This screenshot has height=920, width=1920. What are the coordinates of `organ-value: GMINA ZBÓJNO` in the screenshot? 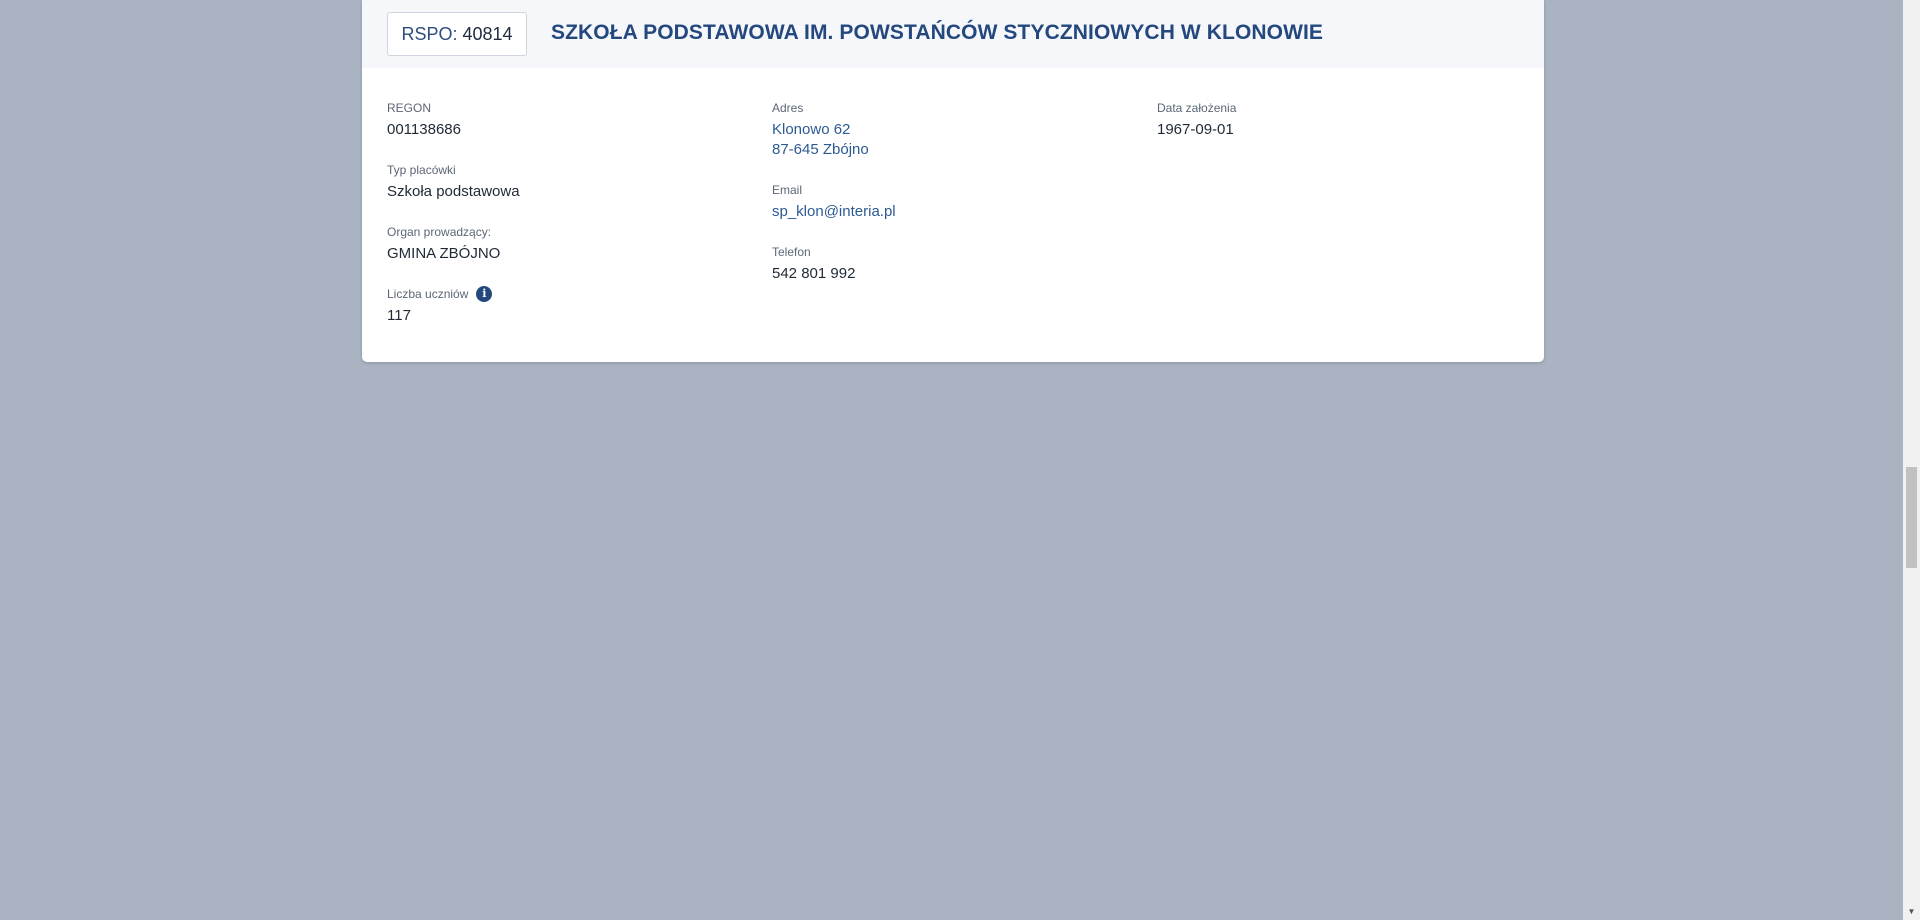 It's located at (444, 253).